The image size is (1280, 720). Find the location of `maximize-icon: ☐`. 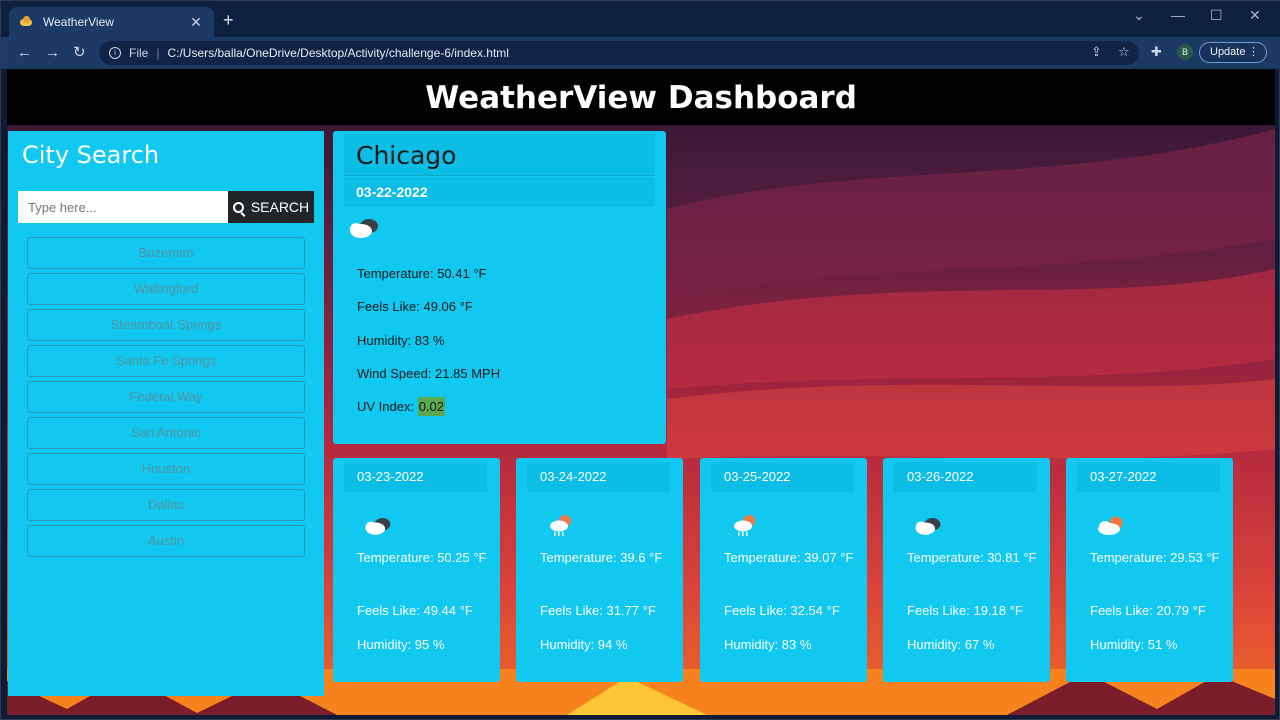

maximize-icon: ☐ is located at coordinates (1216, 15).